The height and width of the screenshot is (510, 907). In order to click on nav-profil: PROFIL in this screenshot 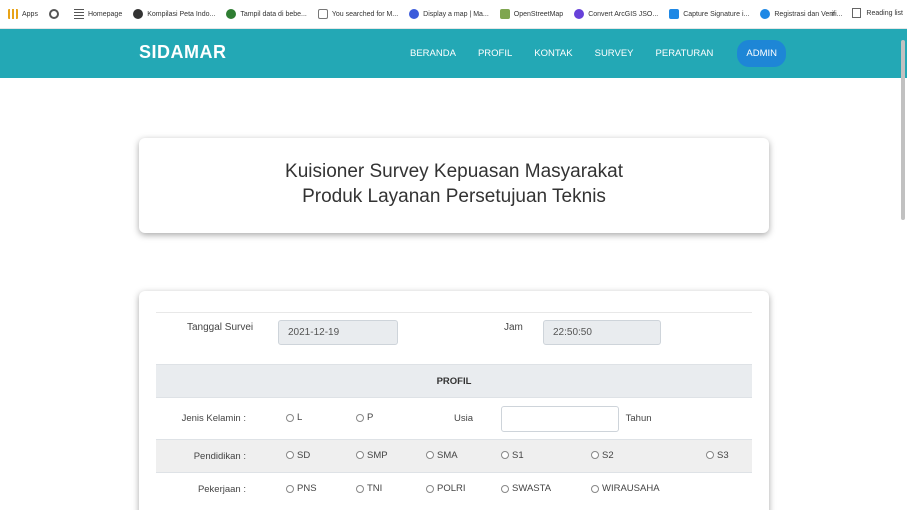, I will do `click(495, 53)`.